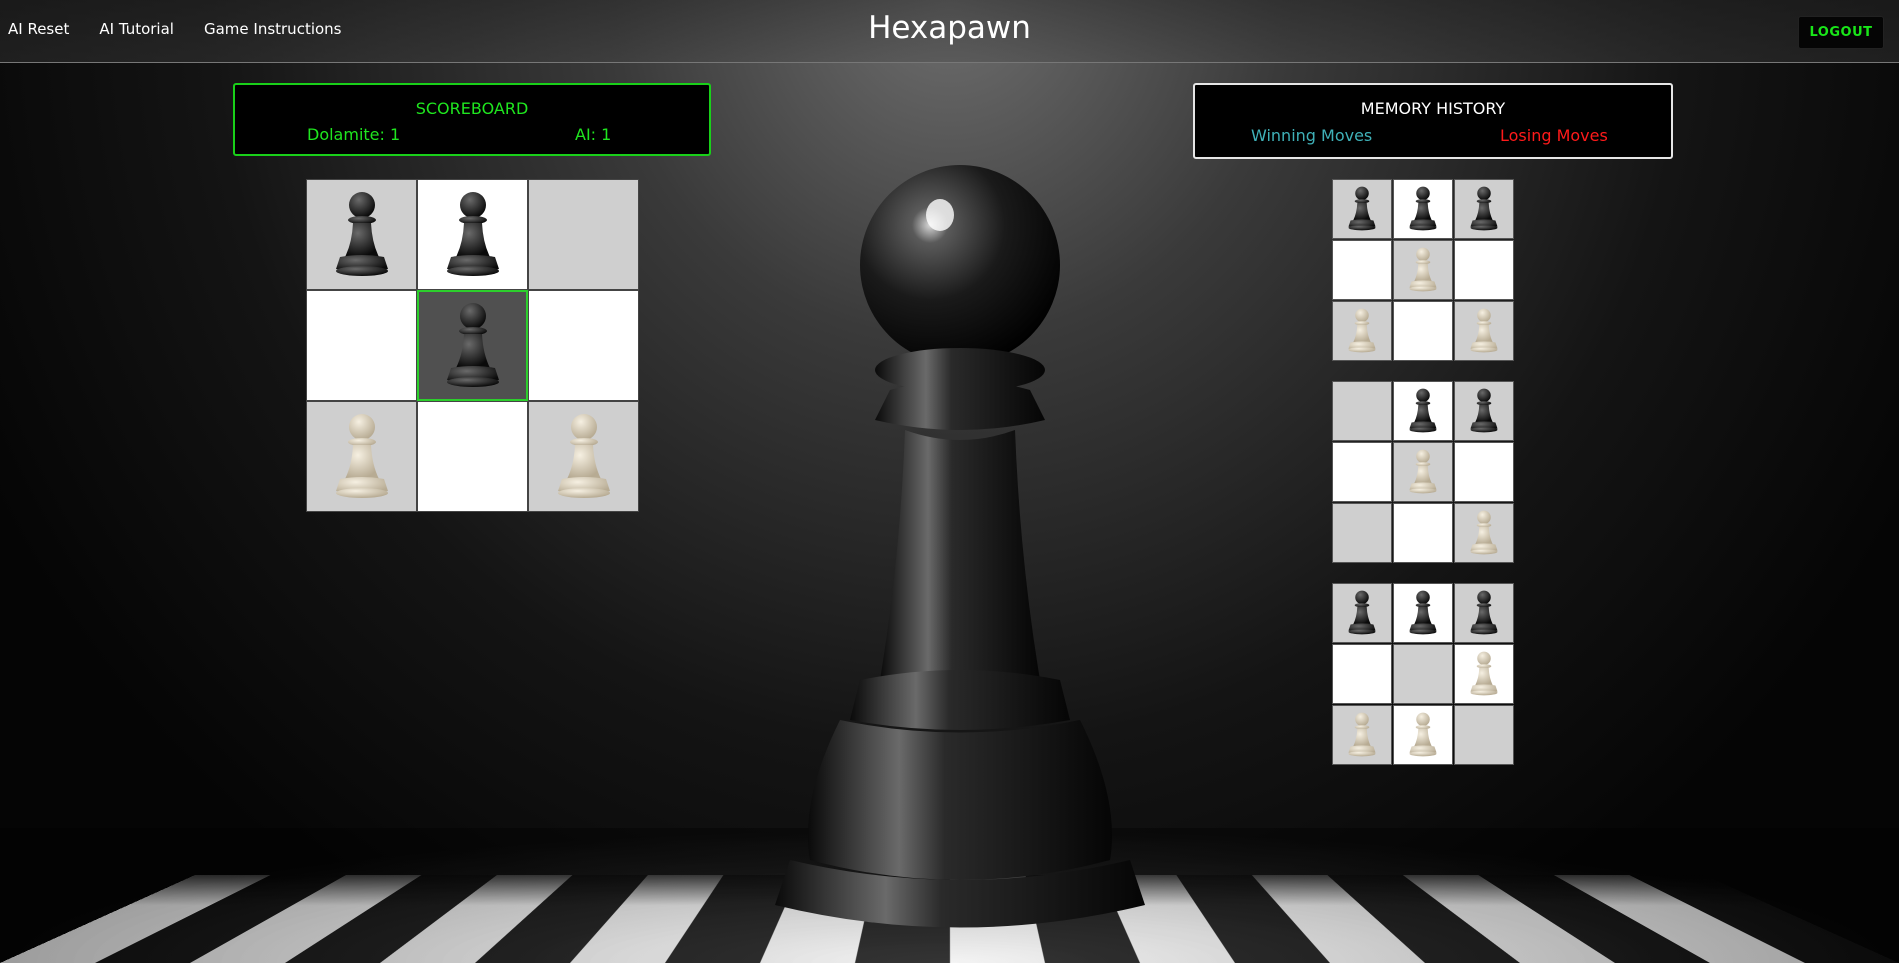 This screenshot has width=1899, height=963. Describe the element at coordinates (1841, 32) in the screenshot. I see `logout-button: LOGOUT` at that location.